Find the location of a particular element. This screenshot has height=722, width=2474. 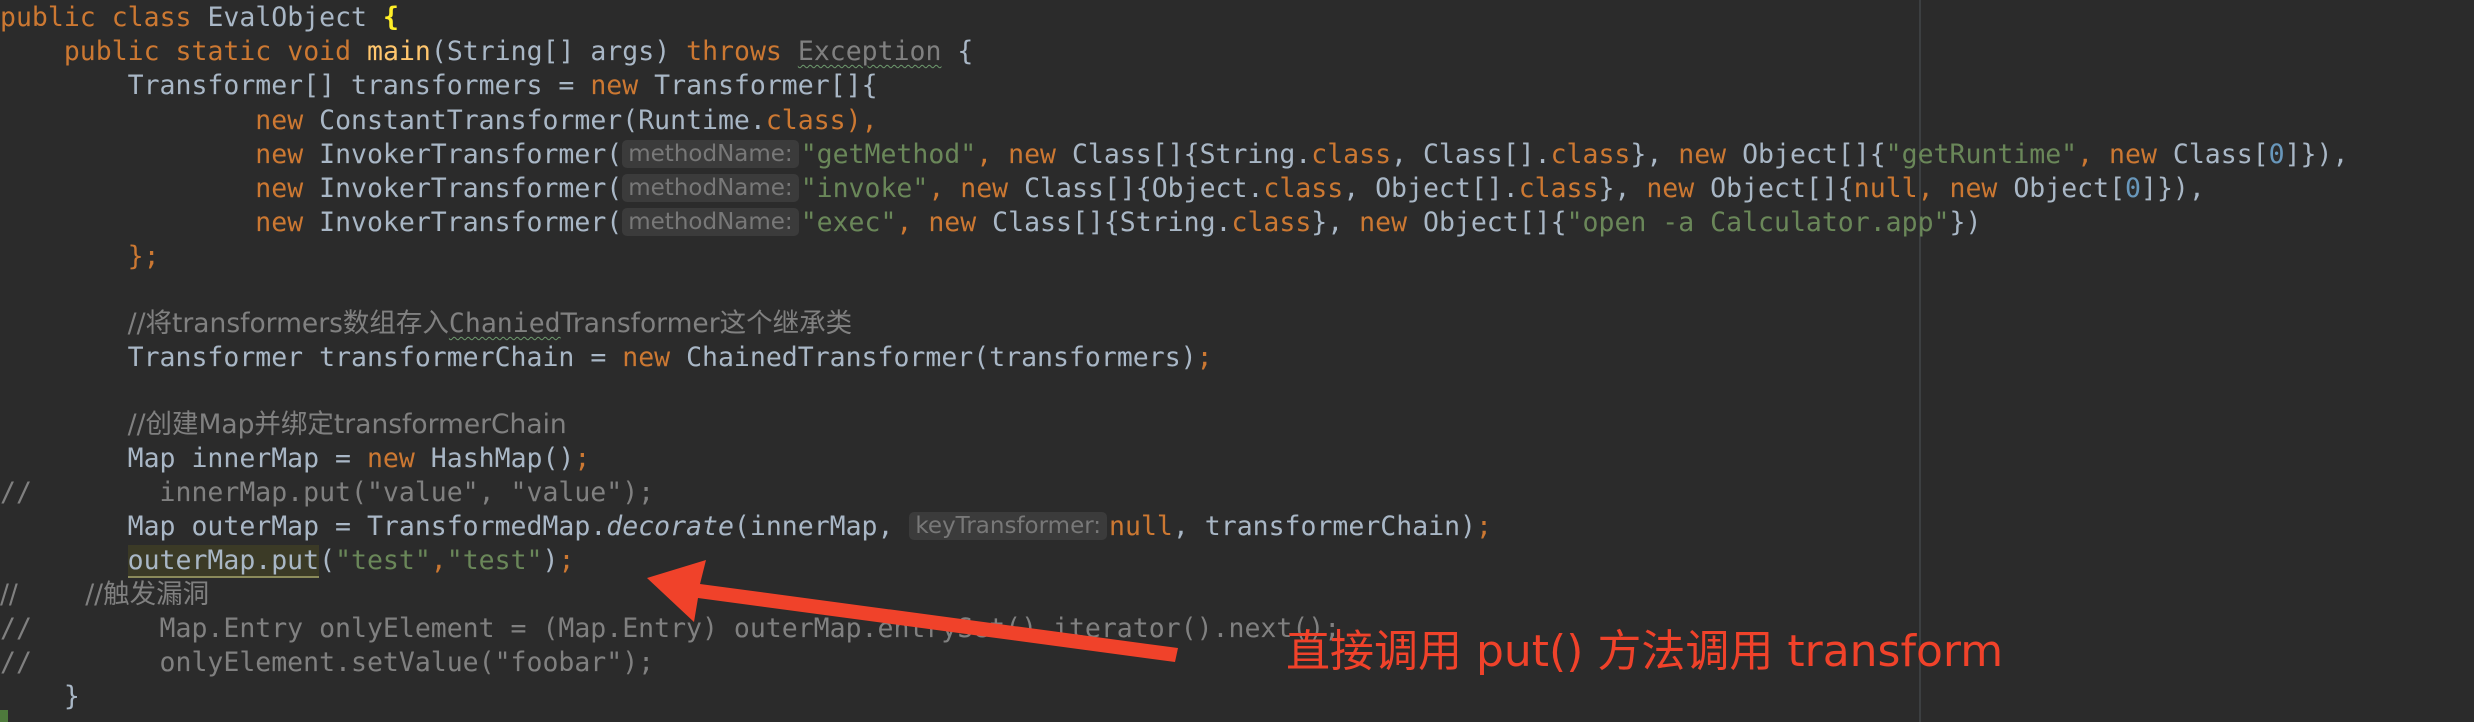

close-paren: ), is located at coordinates (861, 120).